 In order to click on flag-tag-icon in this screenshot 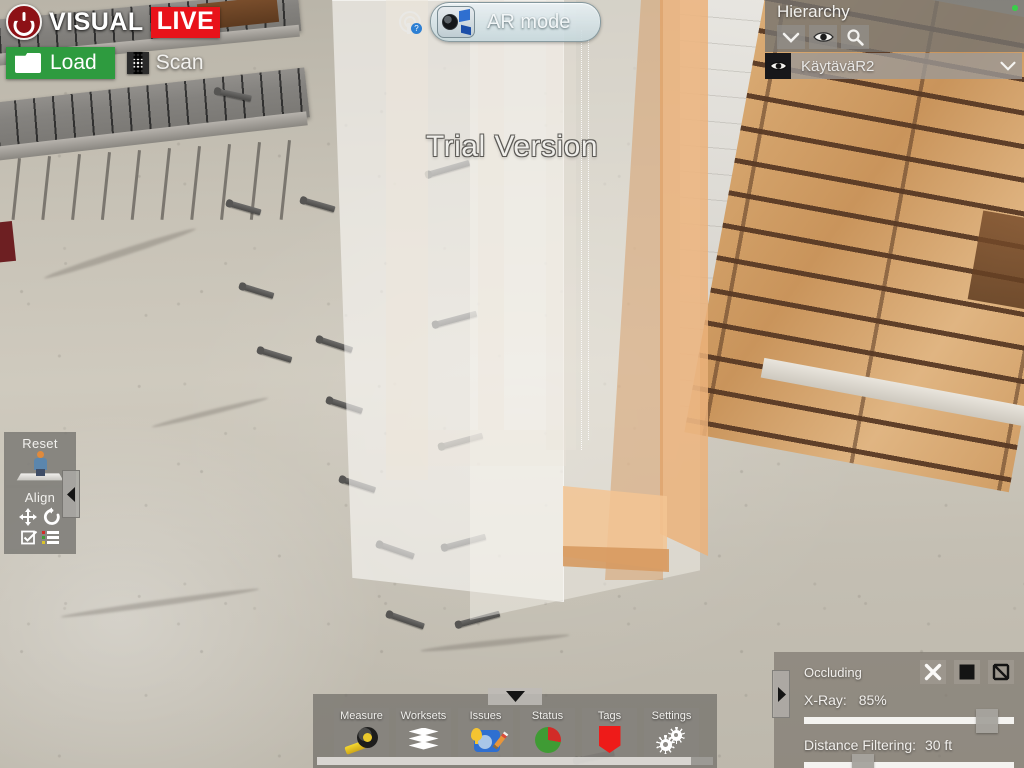, I will do `click(609, 739)`.